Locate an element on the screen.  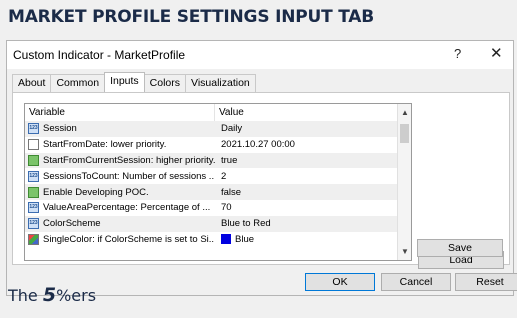
tab-strip: About Common Inputs Colors Visualization is located at coordinates (134, 82).